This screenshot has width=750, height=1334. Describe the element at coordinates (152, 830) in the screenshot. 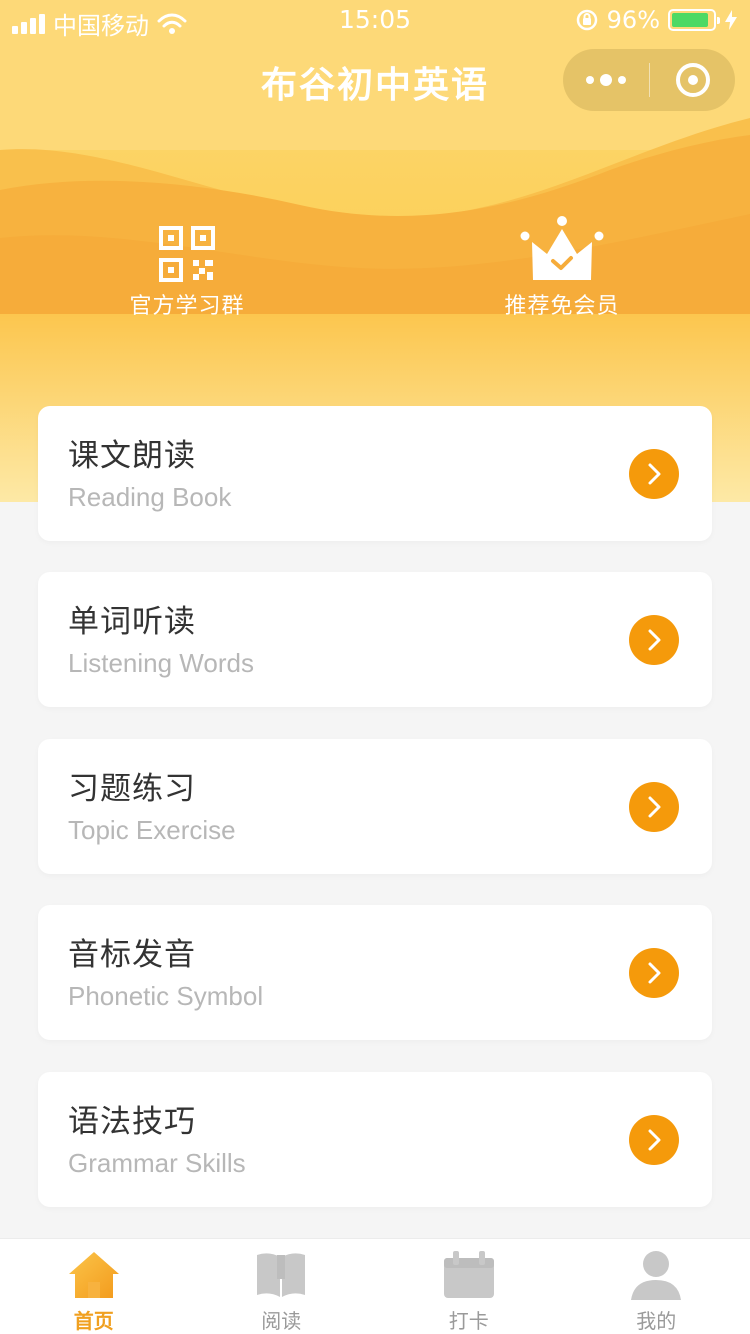

I see `card-subtitle: Topic Exercise` at that location.